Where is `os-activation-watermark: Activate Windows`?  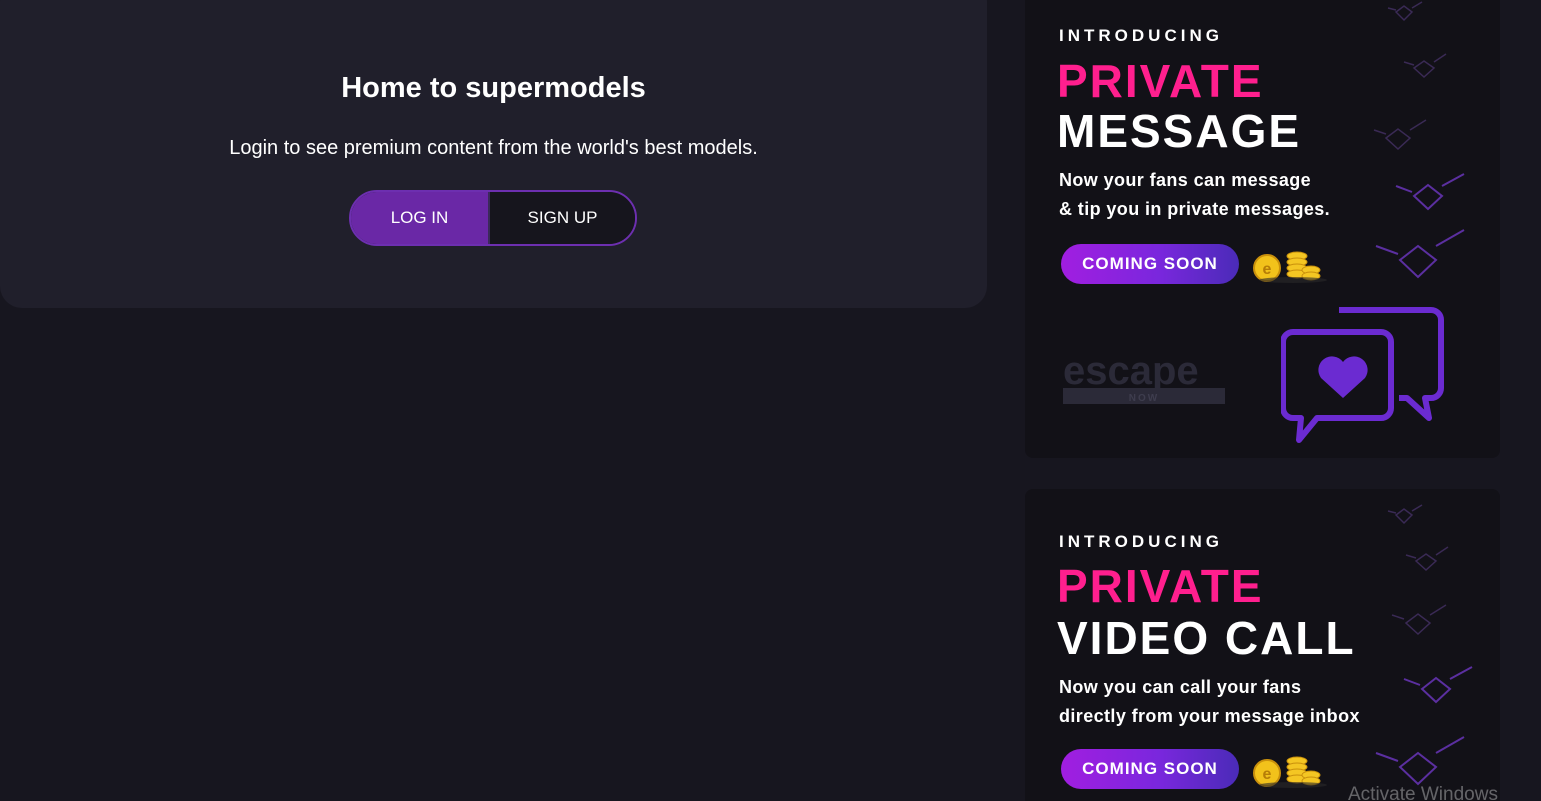 os-activation-watermark: Activate Windows is located at coordinates (1423, 792).